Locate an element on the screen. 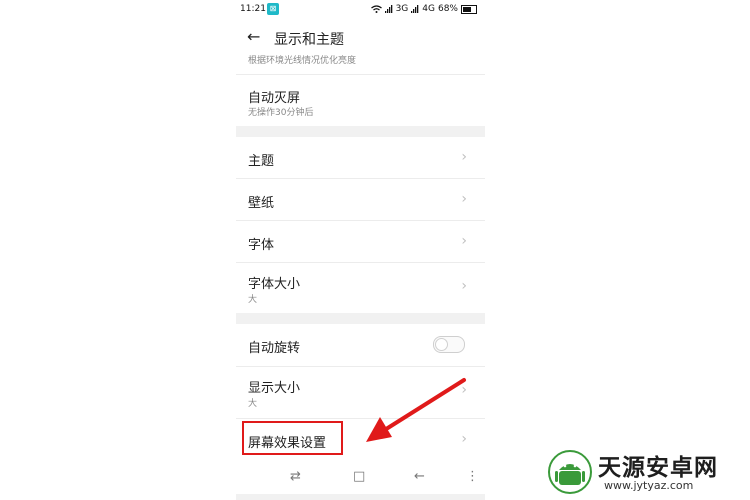 The image size is (750, 500). settings-card-theme: 主题 › 壁纸 › 字体 › 字体大小 大 › is located at coordinates (360, 225).